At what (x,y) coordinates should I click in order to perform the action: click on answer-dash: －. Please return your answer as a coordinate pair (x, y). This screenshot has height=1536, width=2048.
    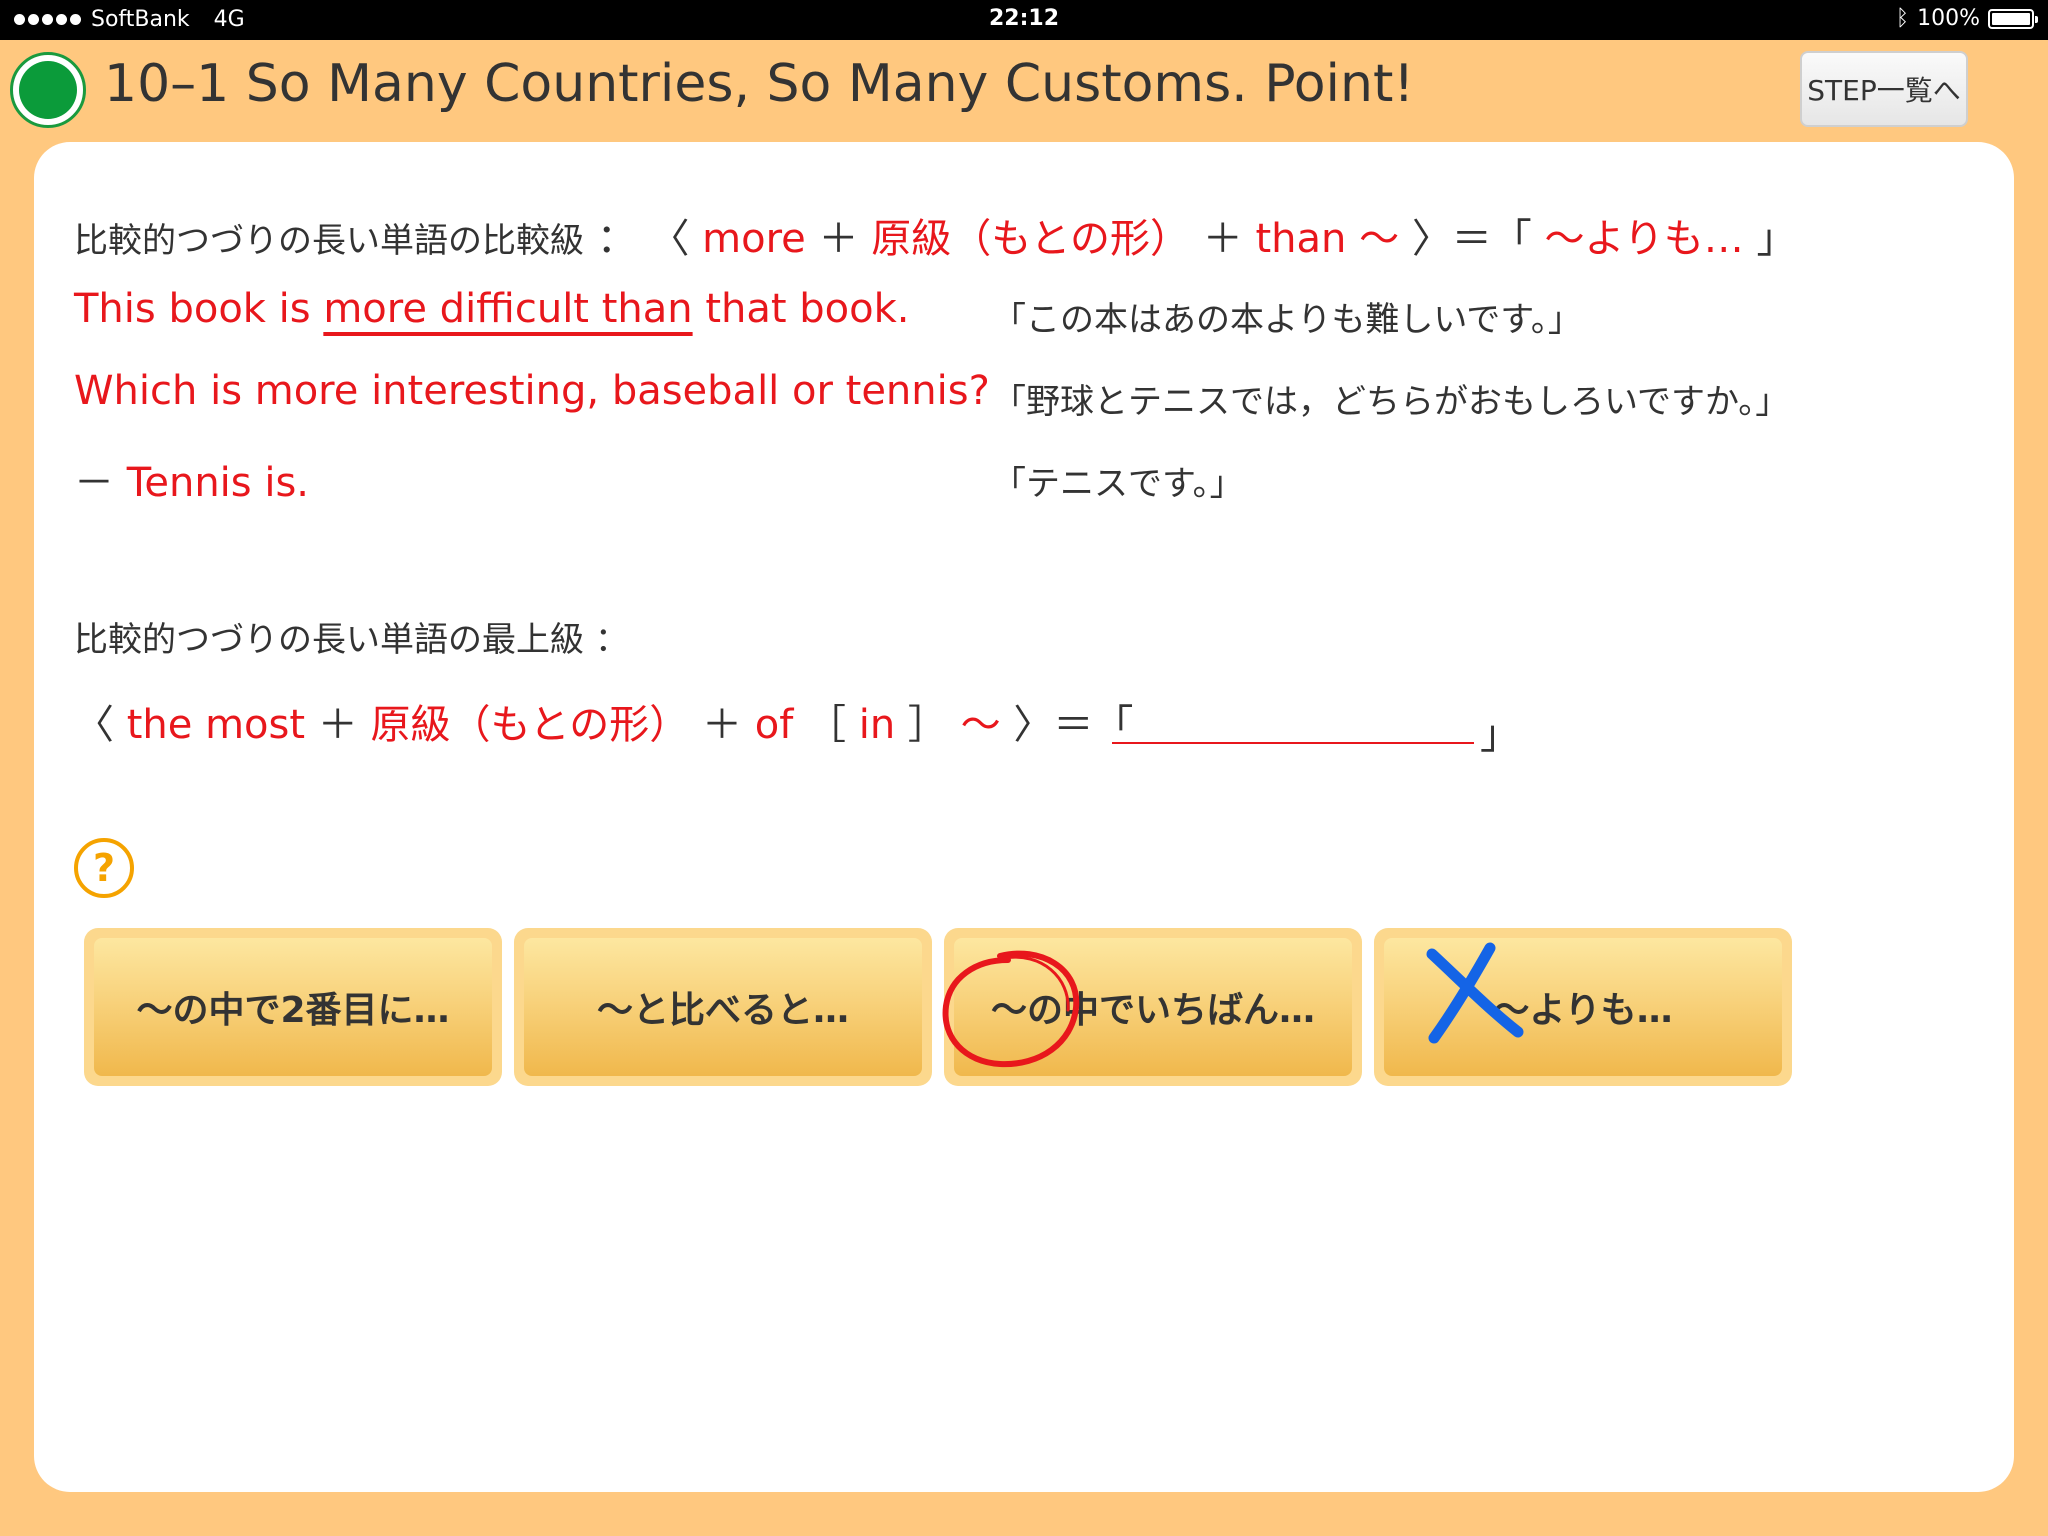
    Looking at the image, I should click on (94, 483).